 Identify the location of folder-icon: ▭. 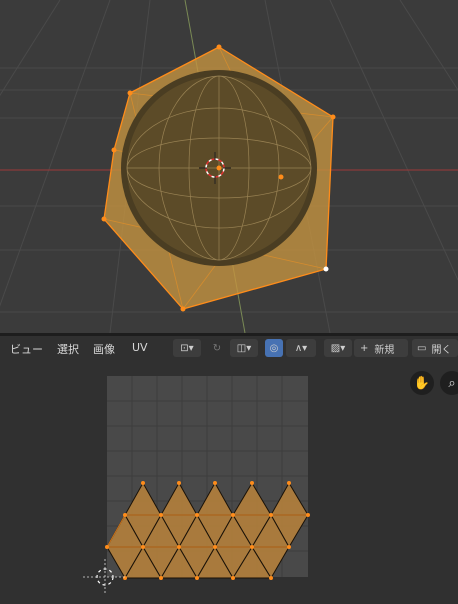
(422, 348).